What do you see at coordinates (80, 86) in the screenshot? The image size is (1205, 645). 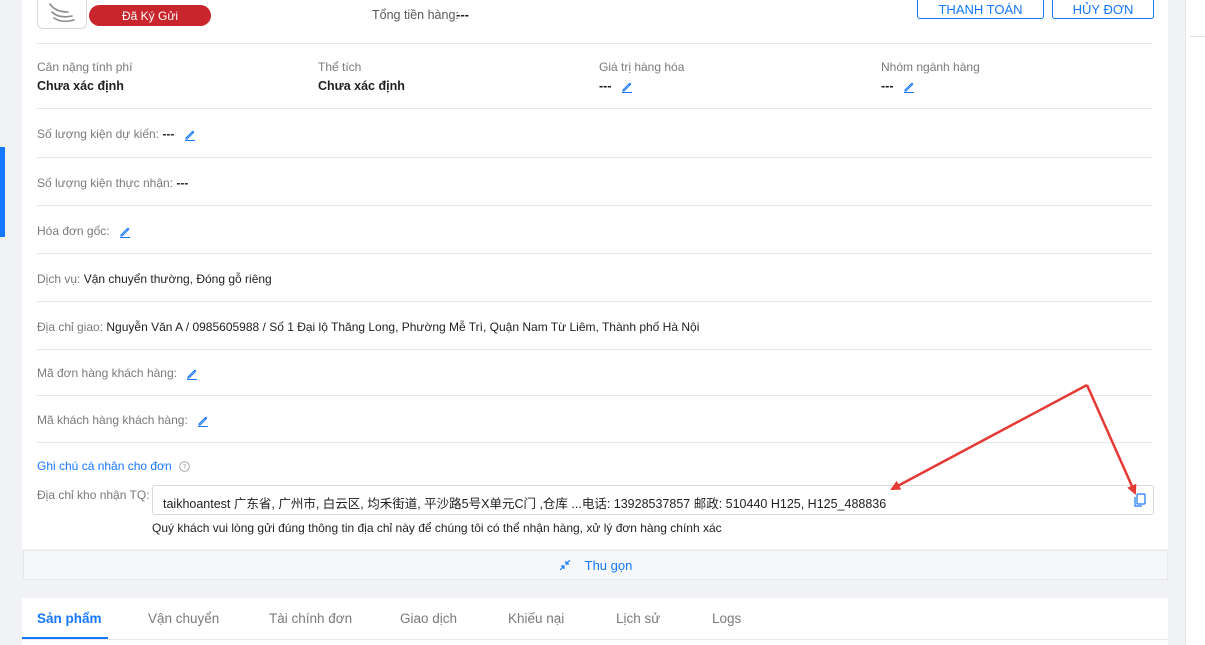 I see `weight-value: Chưa xác định` at bounding box center [80, 86].